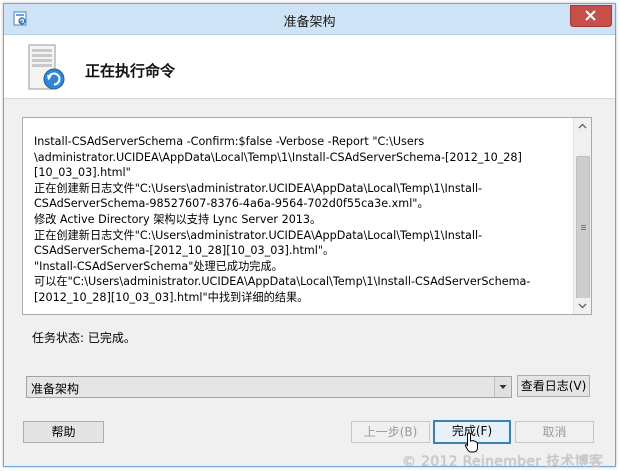 The image size is (620, 471). I want to click on task-select-value: 准备架构, so click(55, 389).